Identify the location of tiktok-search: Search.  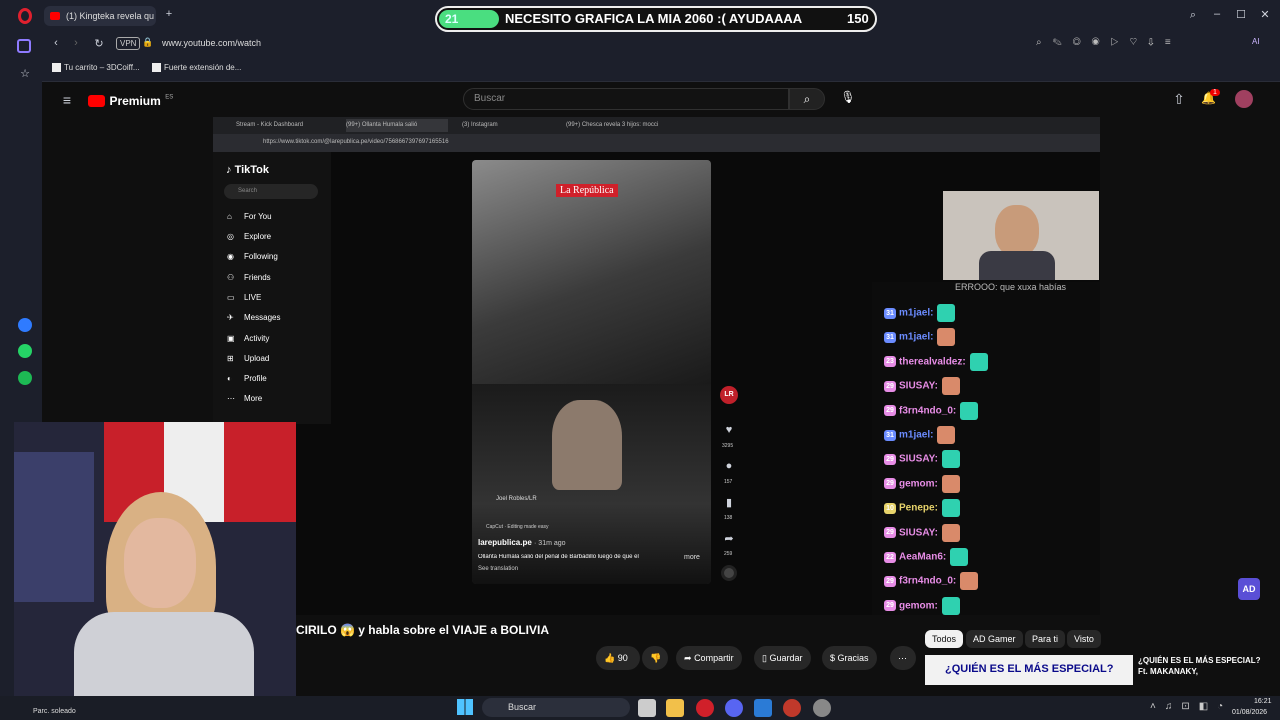
(271, 191).